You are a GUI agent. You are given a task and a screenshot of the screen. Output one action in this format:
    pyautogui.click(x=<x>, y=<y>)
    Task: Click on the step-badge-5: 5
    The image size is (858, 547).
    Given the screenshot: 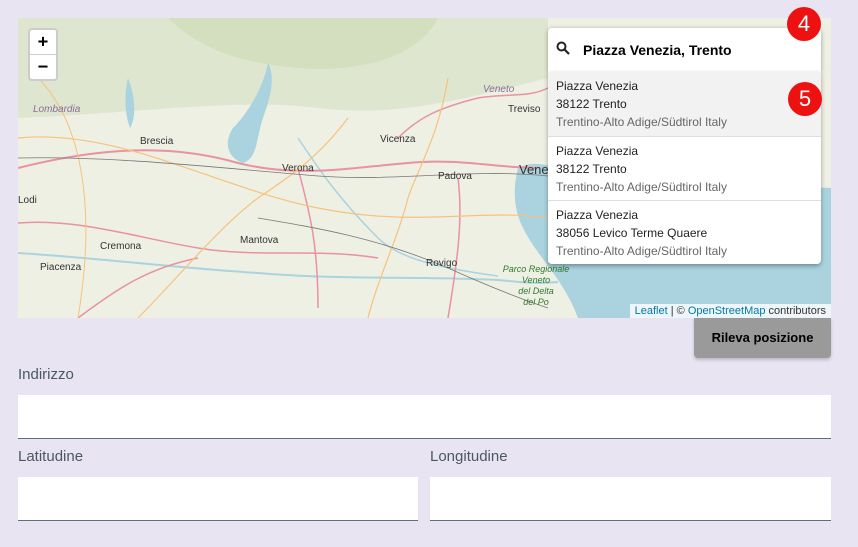 What is the action you would take?
    pyautogui.click(x=805, y=99)
    